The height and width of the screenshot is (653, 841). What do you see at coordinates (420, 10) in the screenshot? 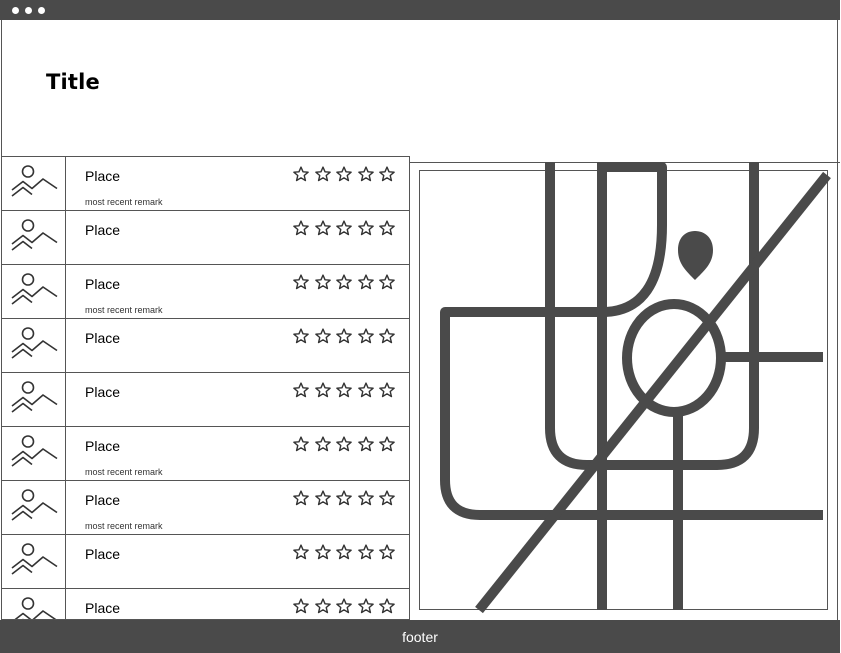
I see `window-title-bar` at bounding box center [420, 10].